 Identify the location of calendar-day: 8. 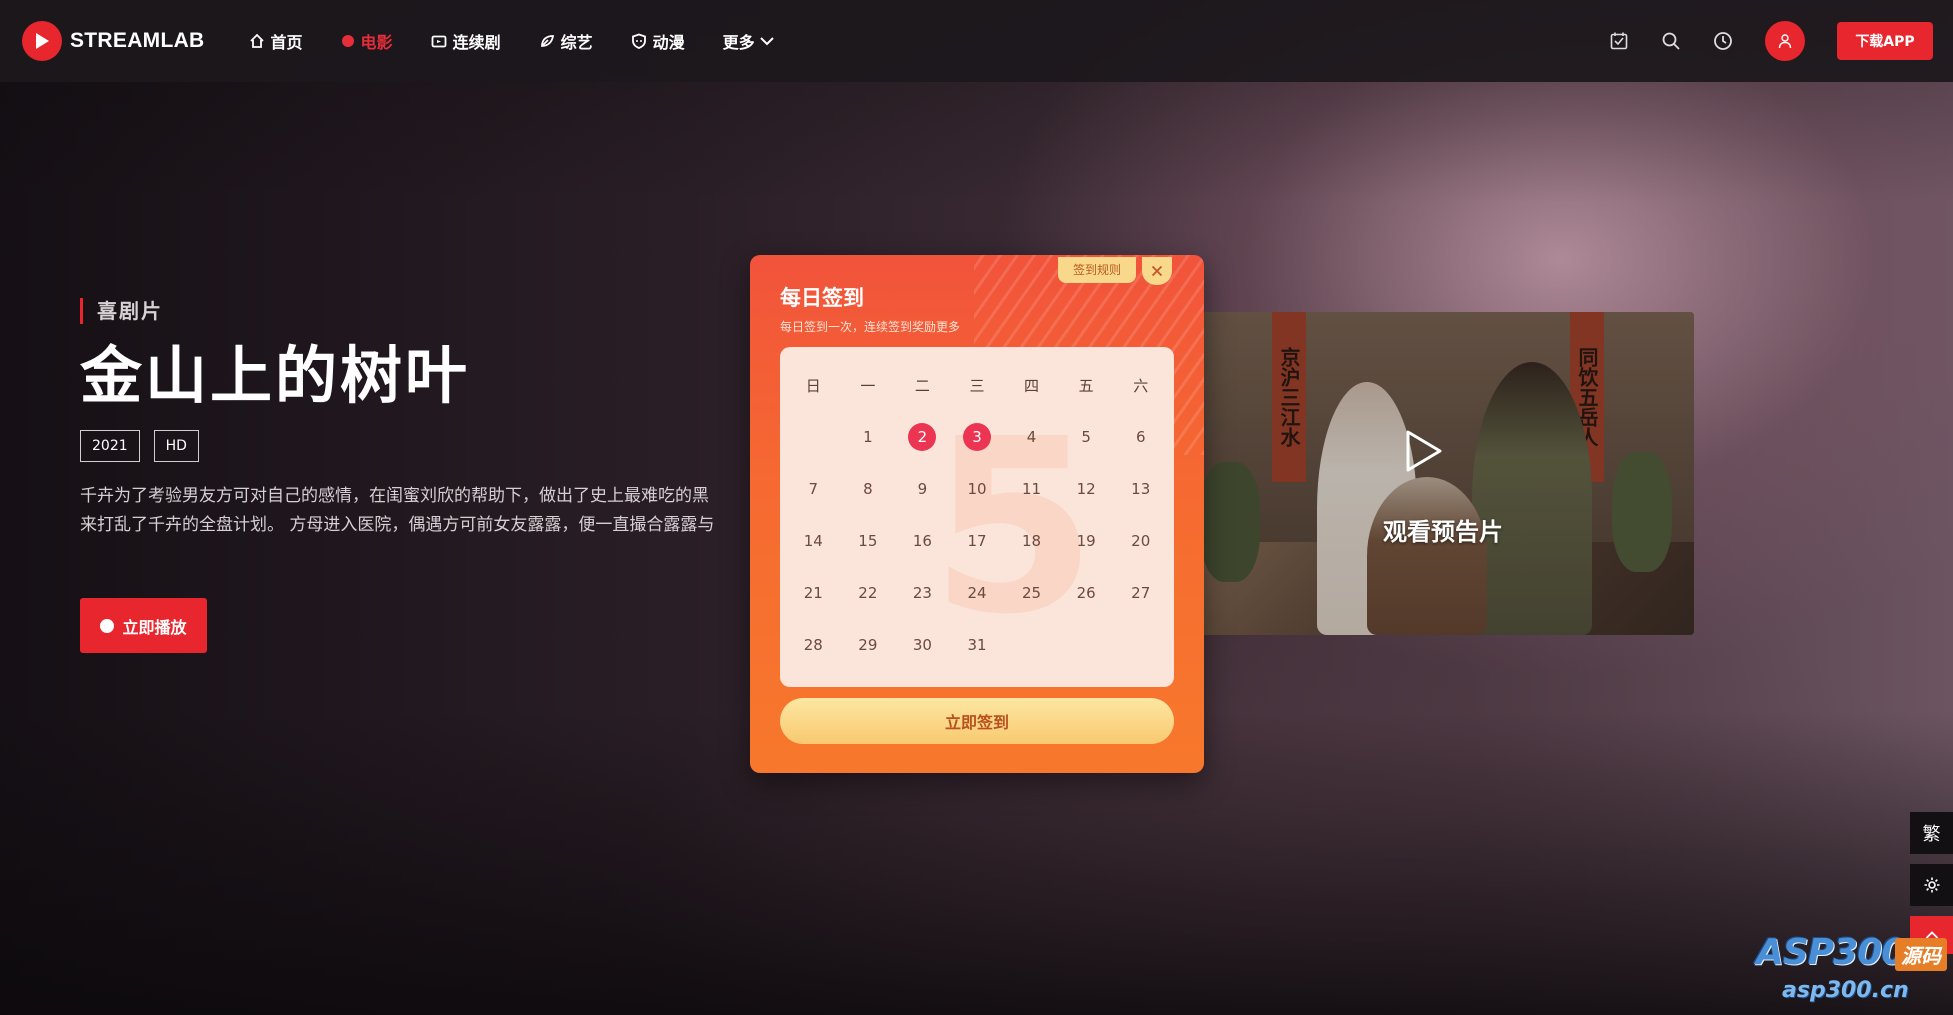
(868, 489).